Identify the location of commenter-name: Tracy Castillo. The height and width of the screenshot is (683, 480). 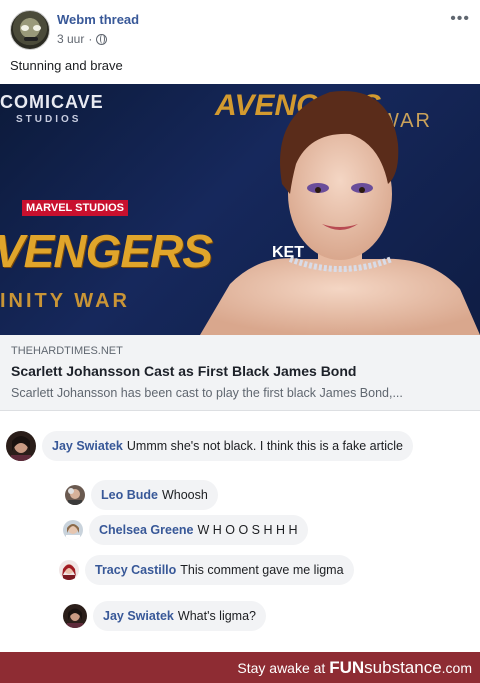
(135, 570).